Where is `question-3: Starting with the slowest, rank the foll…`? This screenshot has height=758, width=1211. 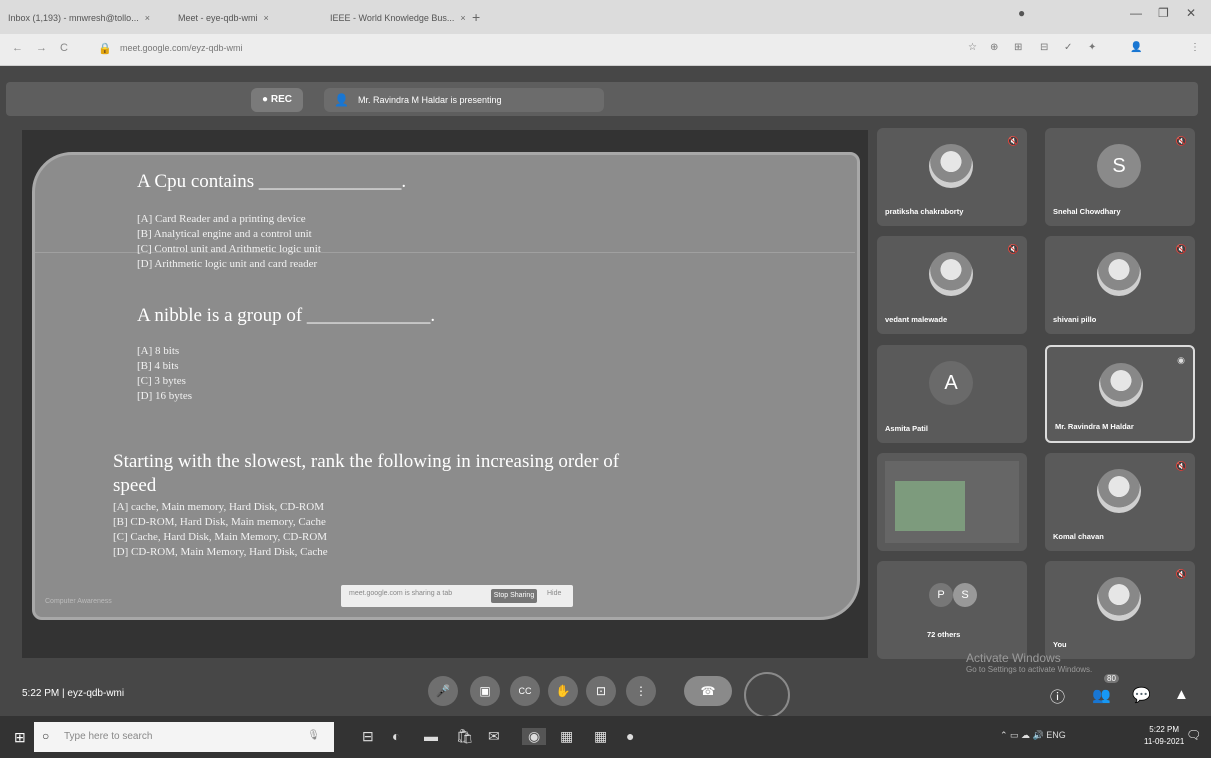
question-3: Starting with the slowest, rank the foll… is located at coordinates (366, 474).